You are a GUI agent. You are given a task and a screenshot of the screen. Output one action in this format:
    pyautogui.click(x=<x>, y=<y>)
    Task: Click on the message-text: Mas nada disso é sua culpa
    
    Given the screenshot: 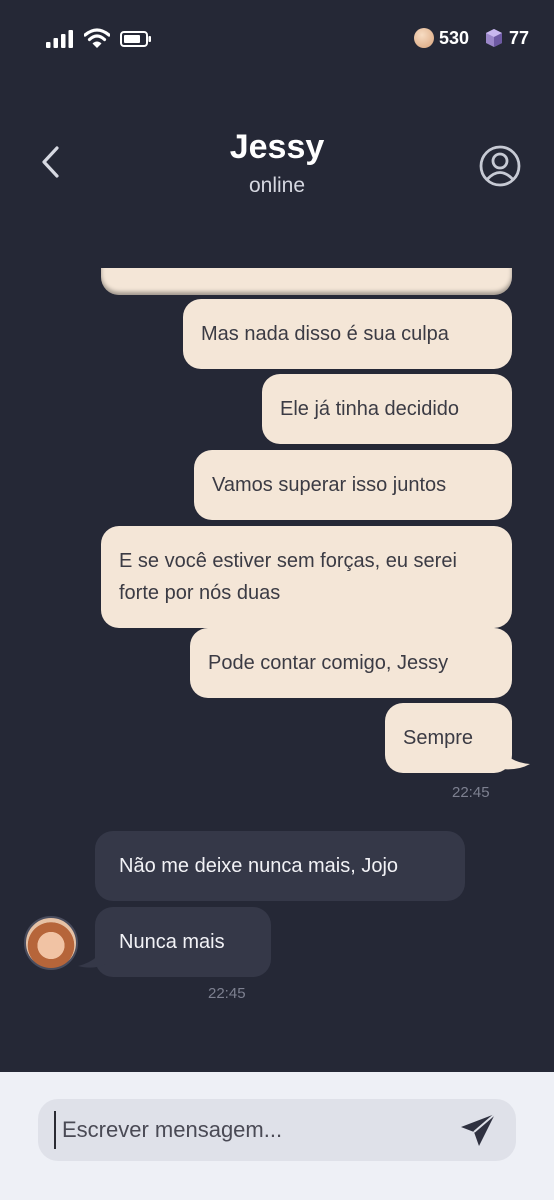 What is the action you would take?
    pyautogui.click(x=325, y=334)
    